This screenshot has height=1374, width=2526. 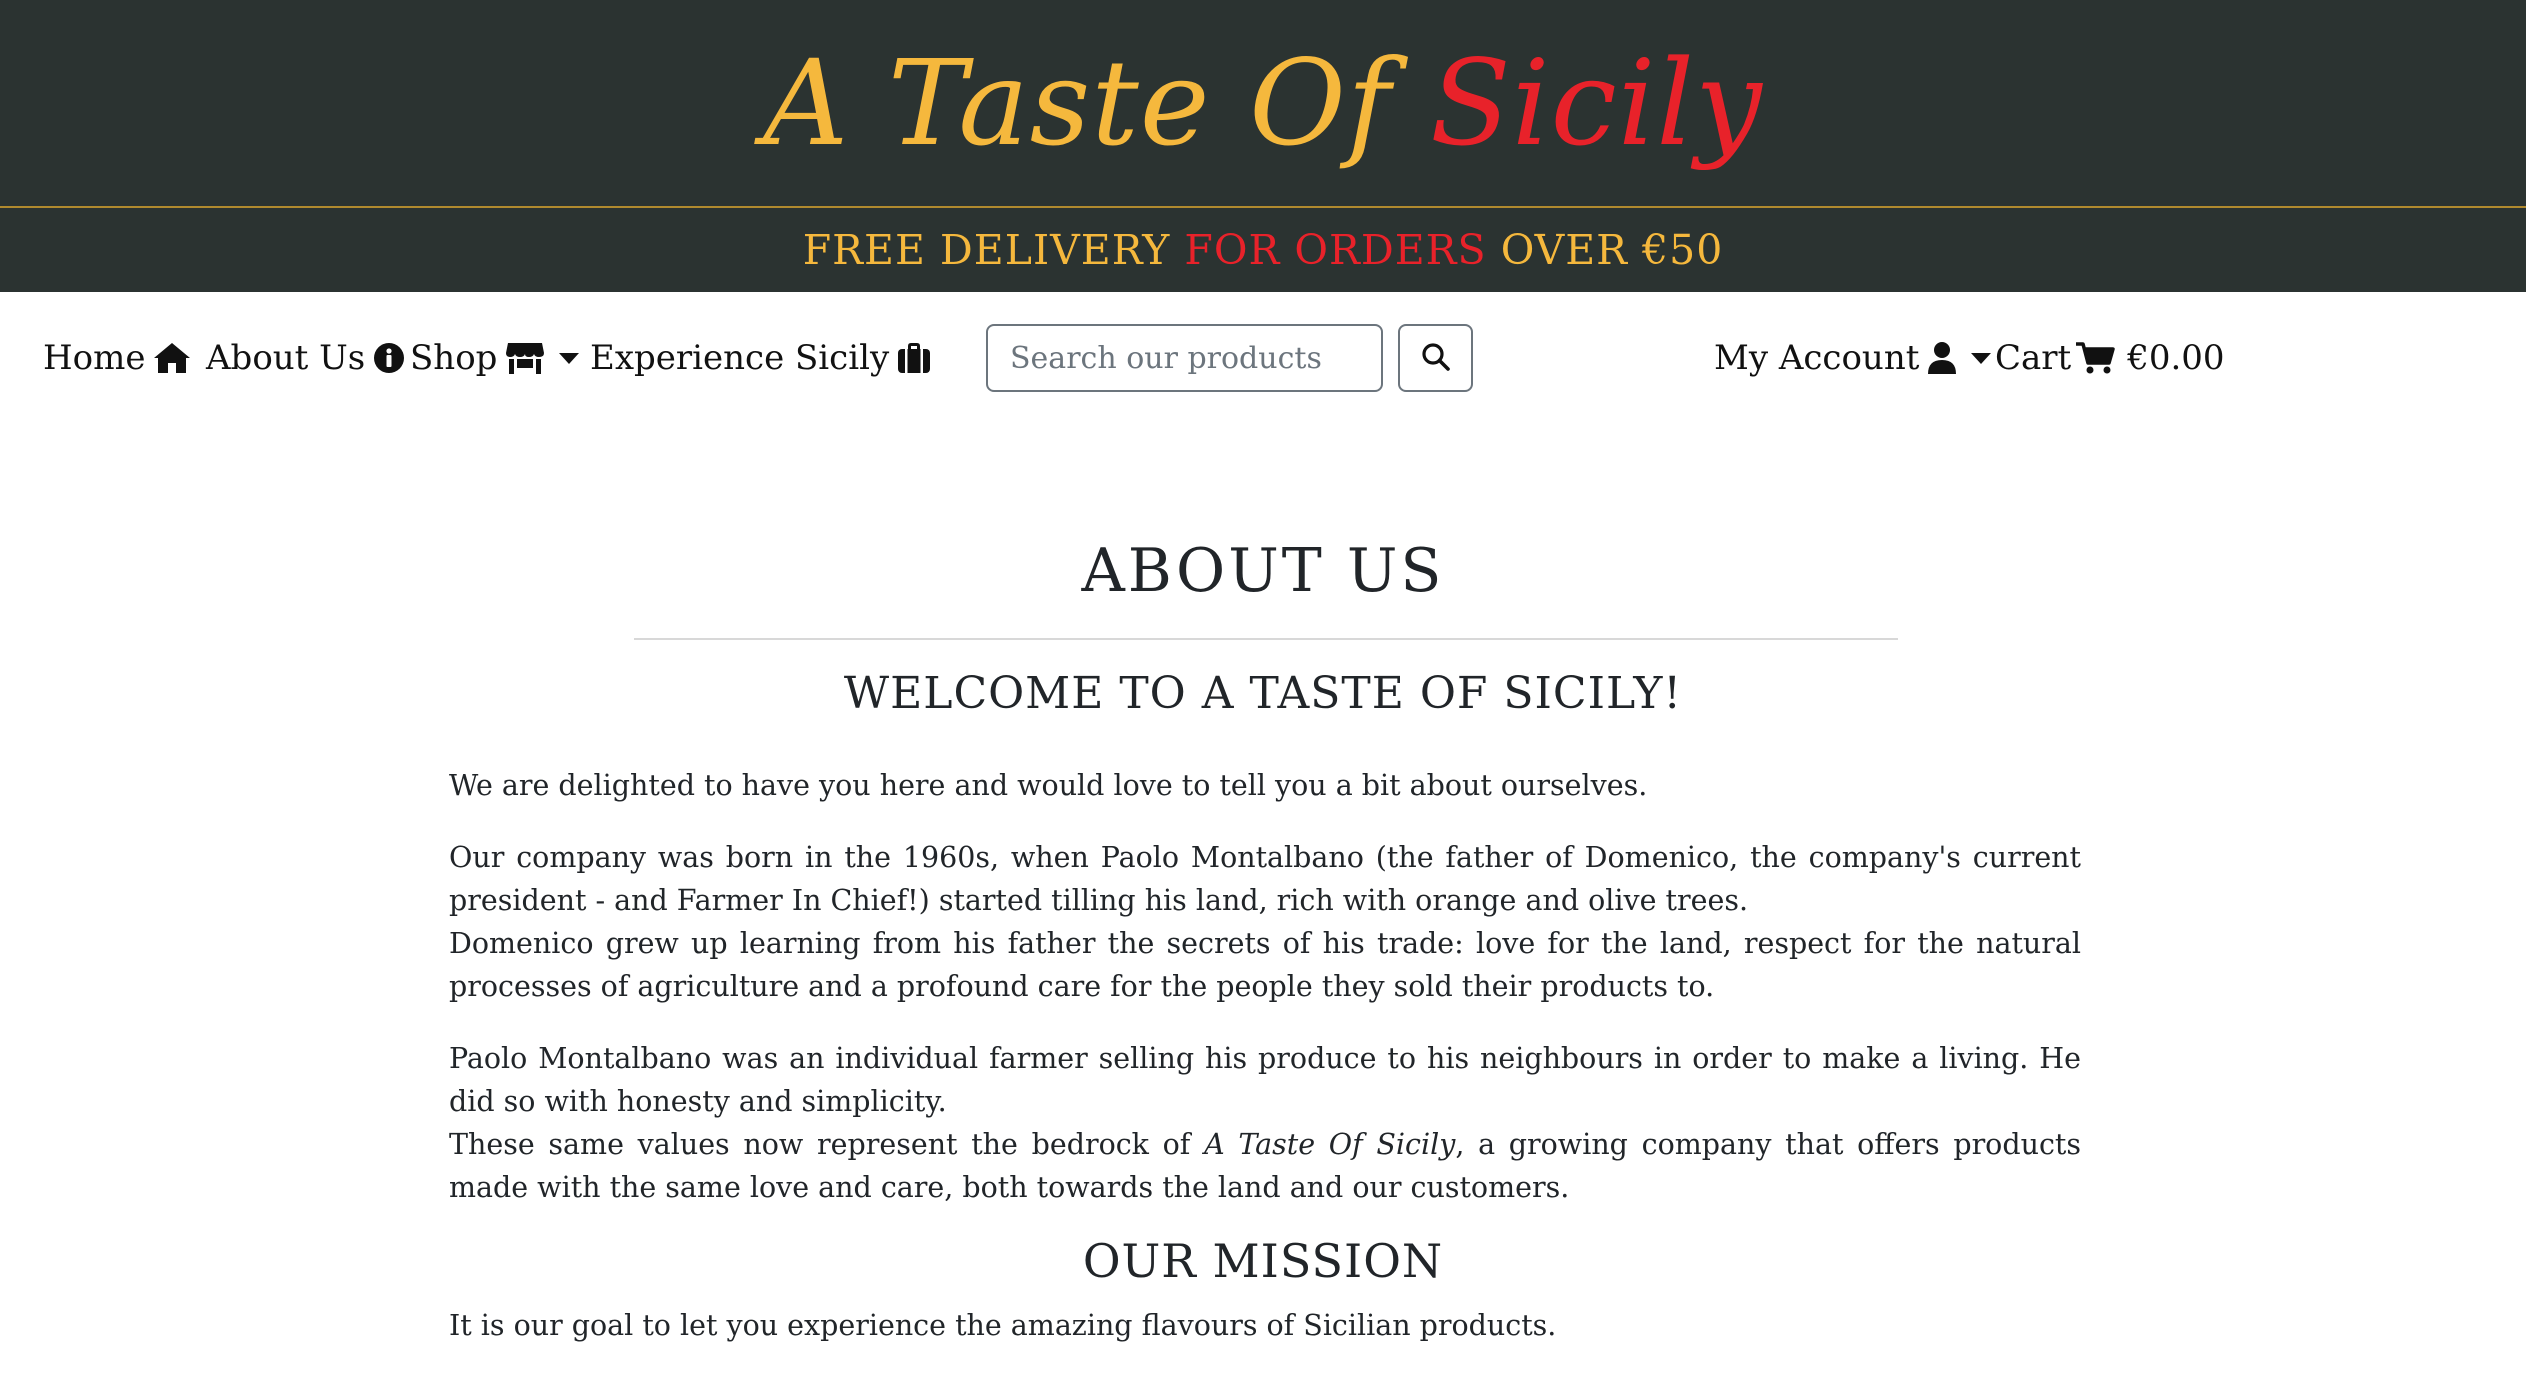 I want to click on page-title: ABOUT US, so click(x=1263, y=571).